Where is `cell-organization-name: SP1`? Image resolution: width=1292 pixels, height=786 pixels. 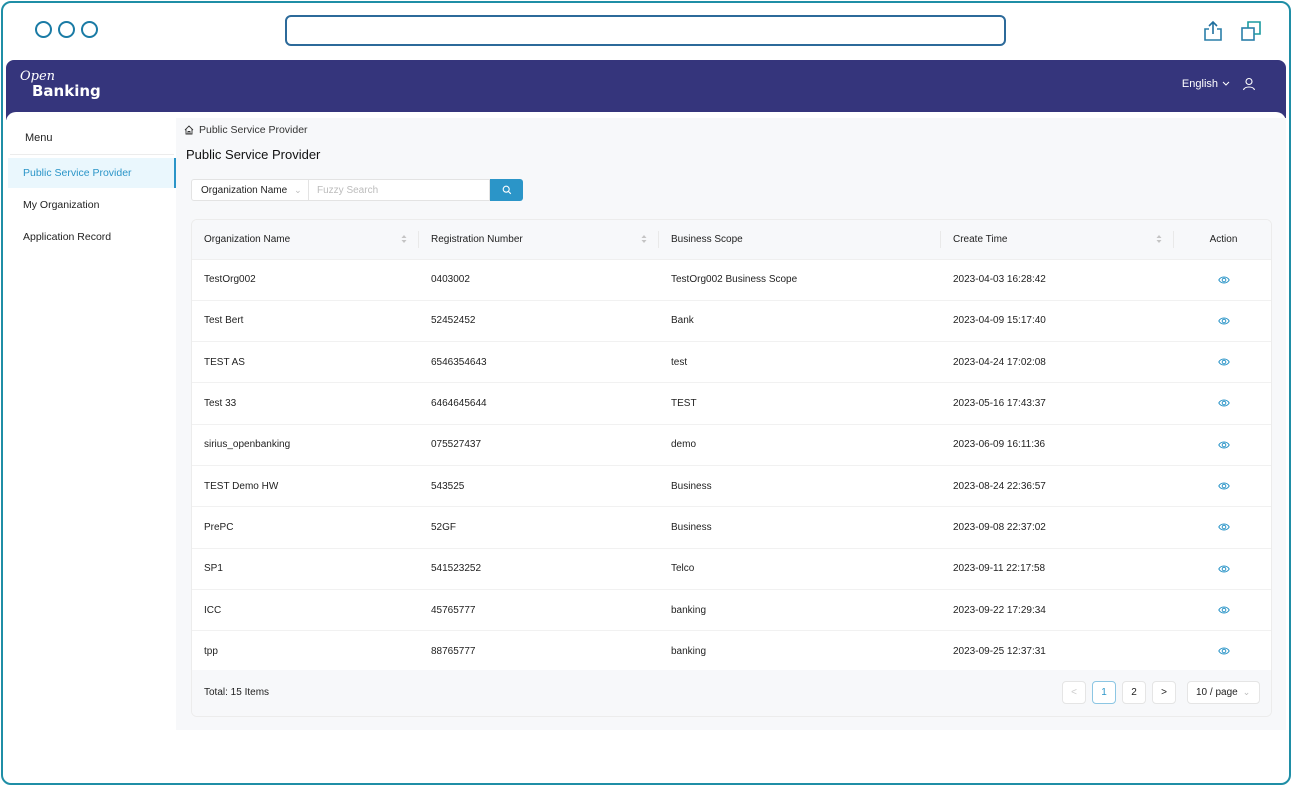 cell-organization-name: SP1 is located at coordinates (305, 569).